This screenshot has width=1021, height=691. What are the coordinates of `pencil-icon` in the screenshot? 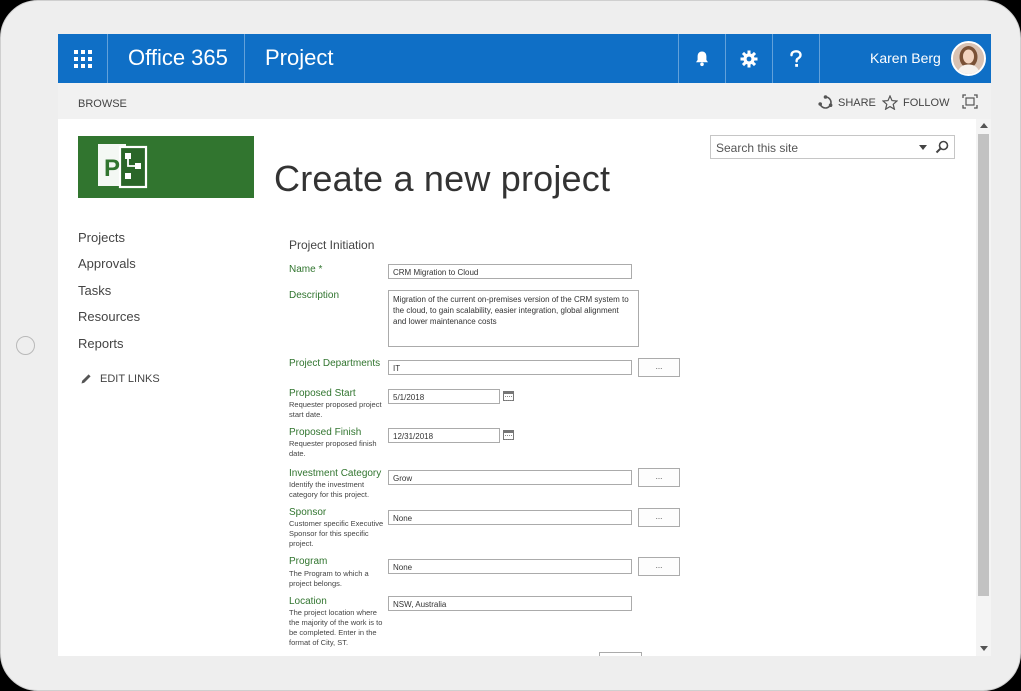 It's located at (86, 379).